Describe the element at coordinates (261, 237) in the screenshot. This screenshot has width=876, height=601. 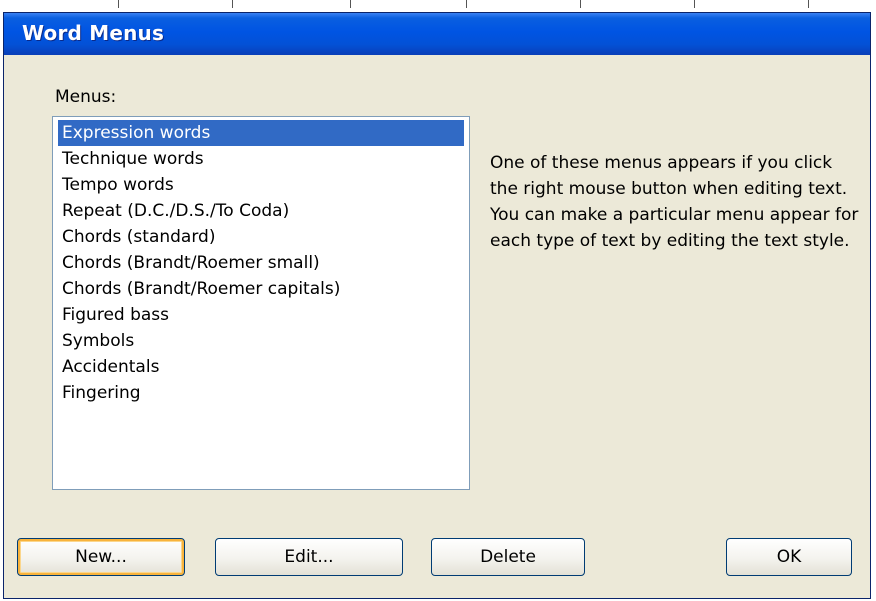
I see `menu-list-item: Chords (standard)` at that location.